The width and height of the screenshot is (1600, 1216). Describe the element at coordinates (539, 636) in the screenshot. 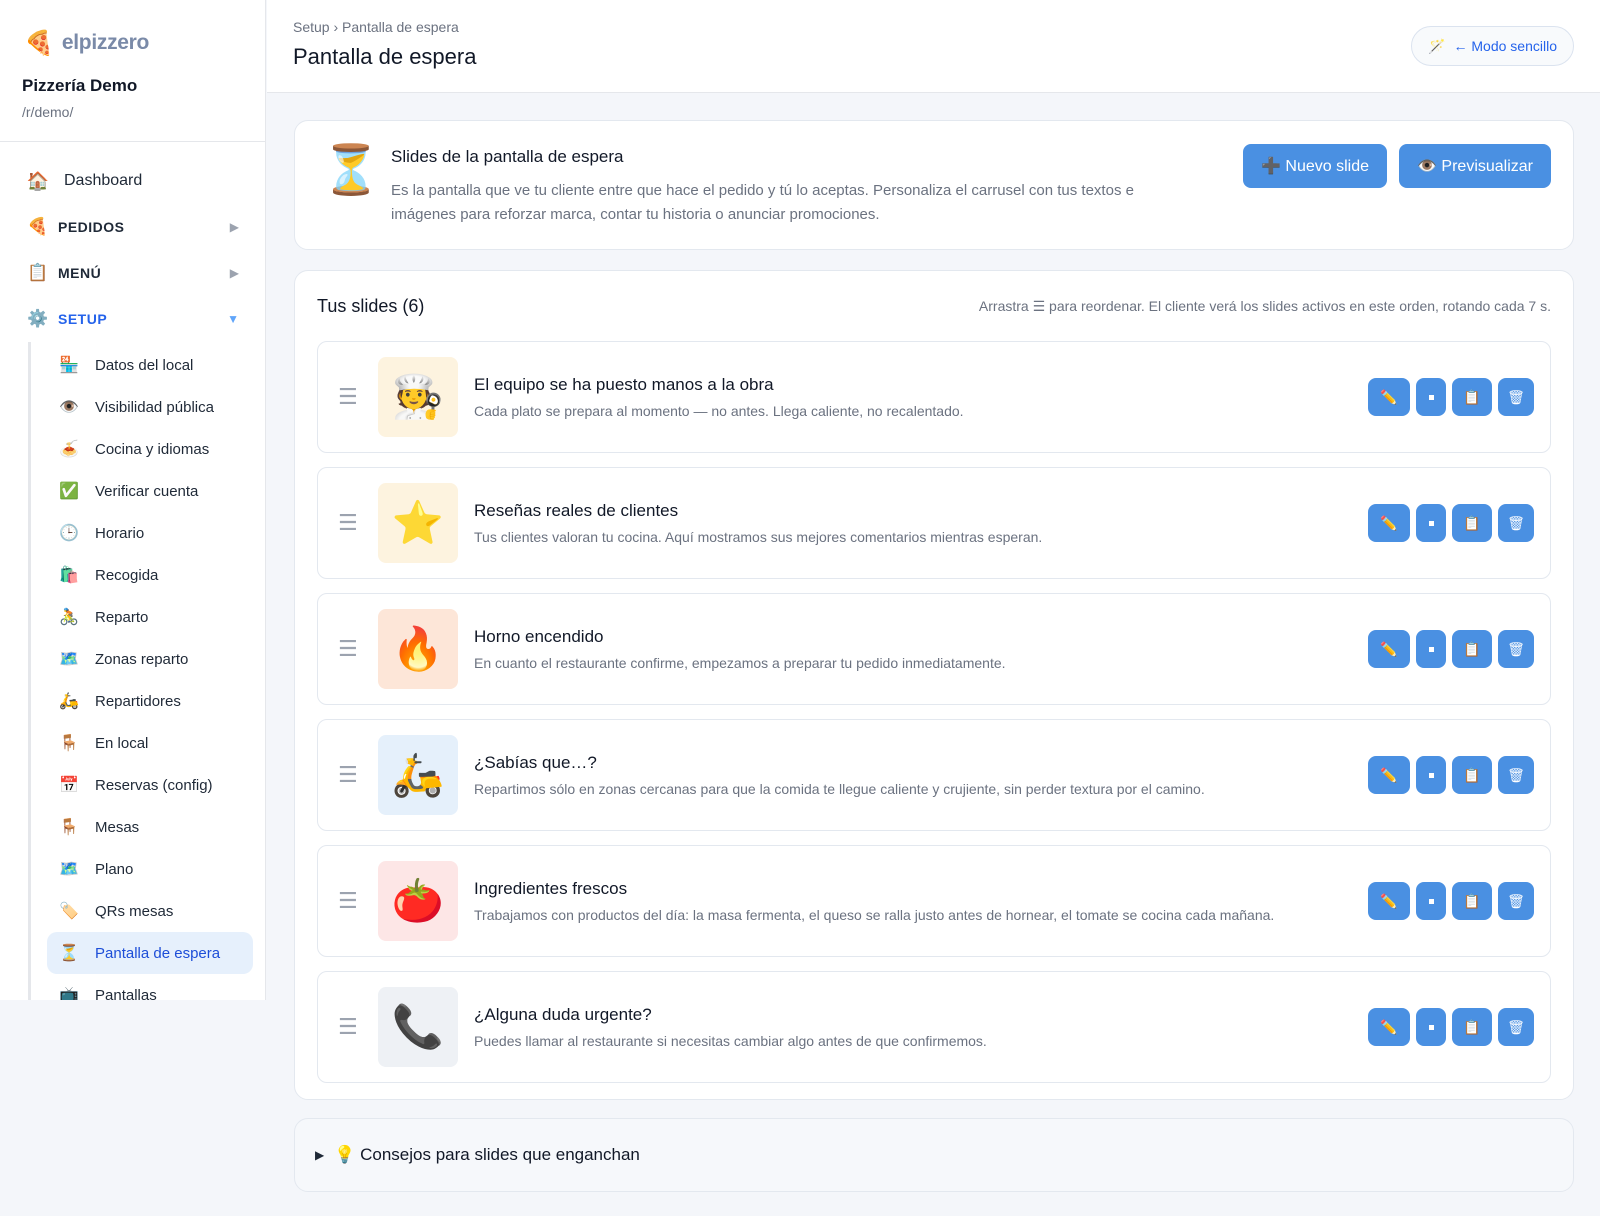

I see `slide-title: Horno encendido` at that location.